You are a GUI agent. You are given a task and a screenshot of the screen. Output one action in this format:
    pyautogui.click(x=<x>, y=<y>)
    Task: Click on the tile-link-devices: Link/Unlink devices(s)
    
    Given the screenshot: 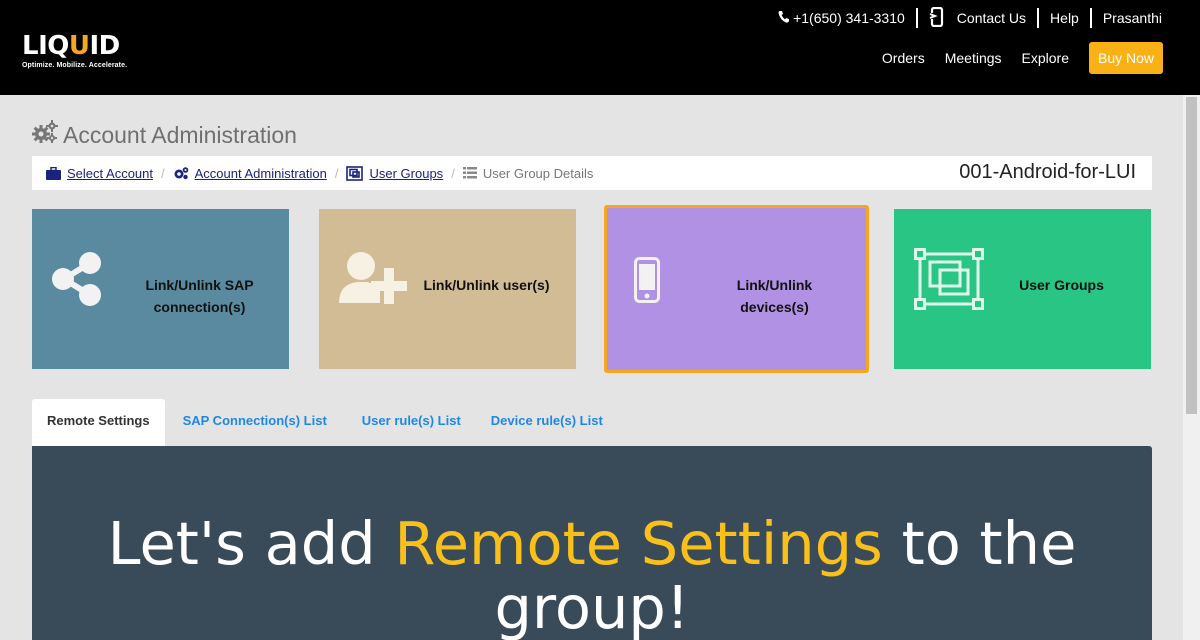 What is the action you would take?
    pyautogui.click(x=736, y=289)
    